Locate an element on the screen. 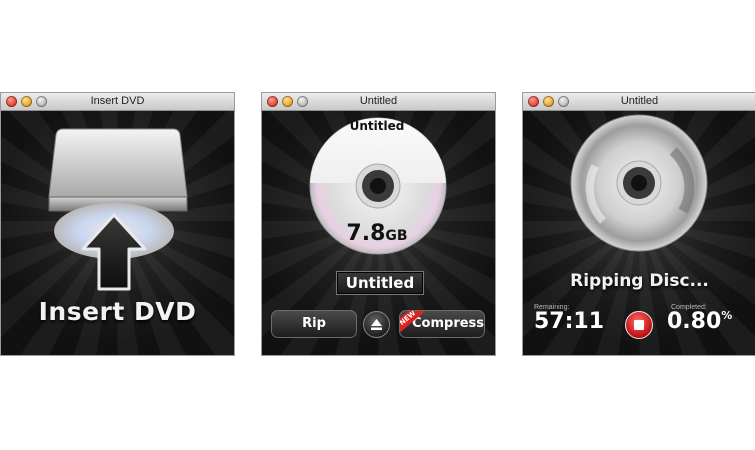  stop-button is located at coordinates (639, 325).